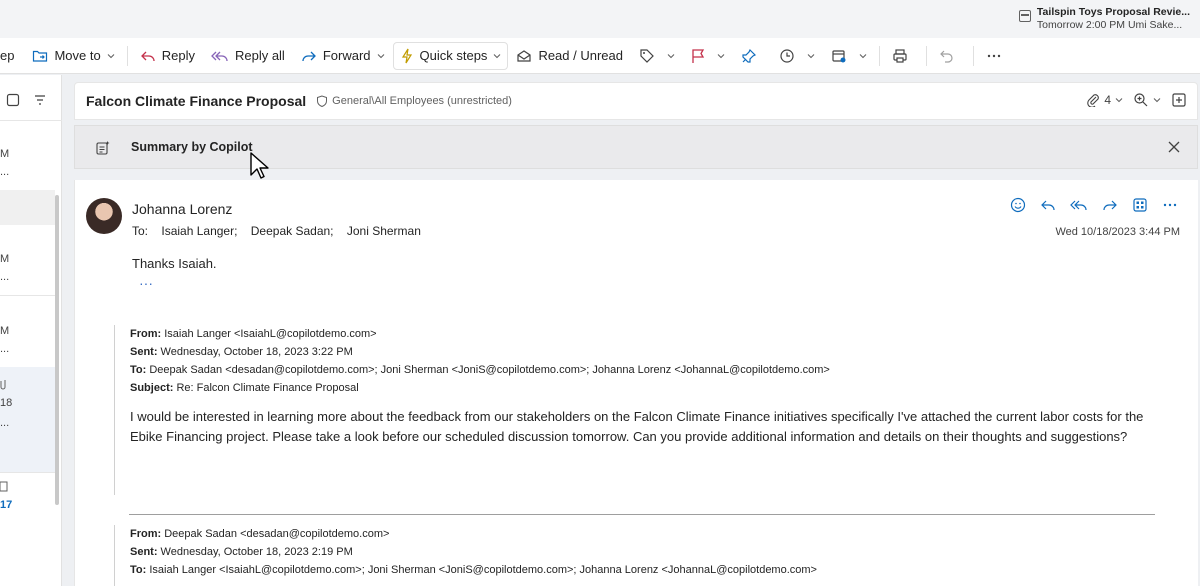 The image size is (1200, 586). Describe the element at coordinates (259, 55) in the screenshot. I see `reply-all-label: Reply all` at that location.